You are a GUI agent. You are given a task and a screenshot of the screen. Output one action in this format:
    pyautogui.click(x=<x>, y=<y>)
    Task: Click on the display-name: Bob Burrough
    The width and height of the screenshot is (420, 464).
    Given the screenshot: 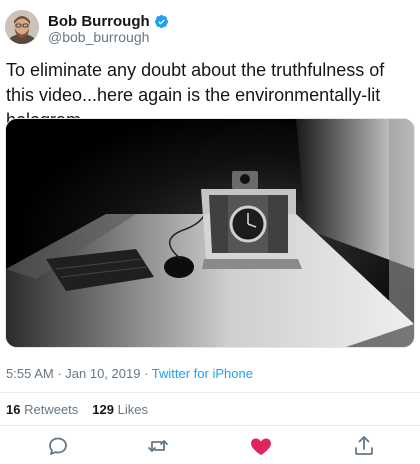 What is the action you would take?
    pyautogui.click(x=99, y=21)
    